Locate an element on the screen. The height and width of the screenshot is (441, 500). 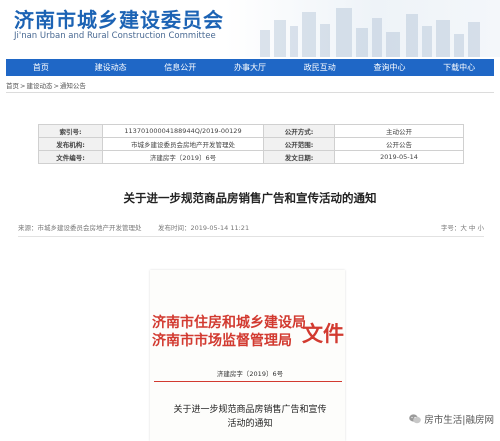
nav-public-interaction: 政民互动 is located at coordinates (320, 67).